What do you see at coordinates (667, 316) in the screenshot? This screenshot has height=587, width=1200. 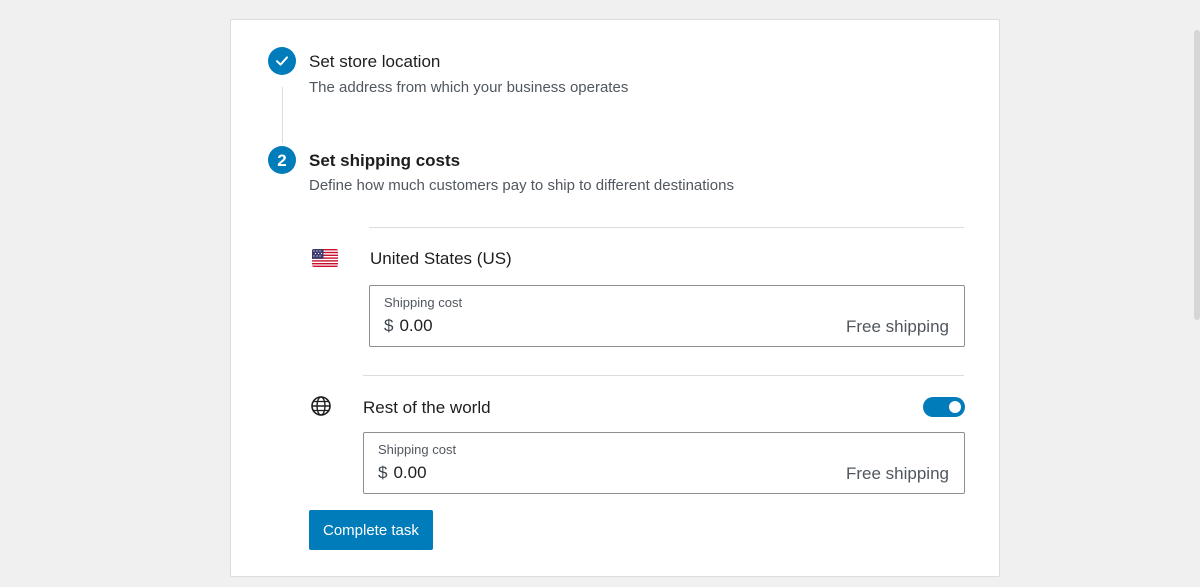 I see `shipping-cost-input-us: Shipping cost $0.00 Free shipping` at bounding box center [667, 316].